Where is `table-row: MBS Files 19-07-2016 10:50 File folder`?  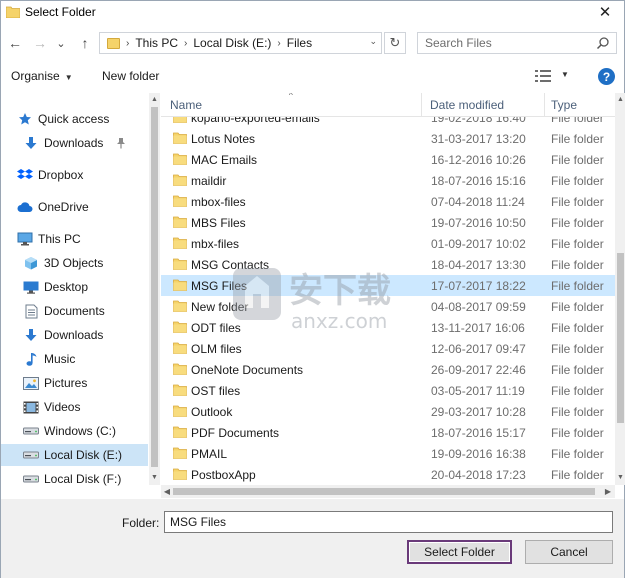
table-row: MBS Files 19-07-2016 10:50 File folder is located at coordinates (388, 222).